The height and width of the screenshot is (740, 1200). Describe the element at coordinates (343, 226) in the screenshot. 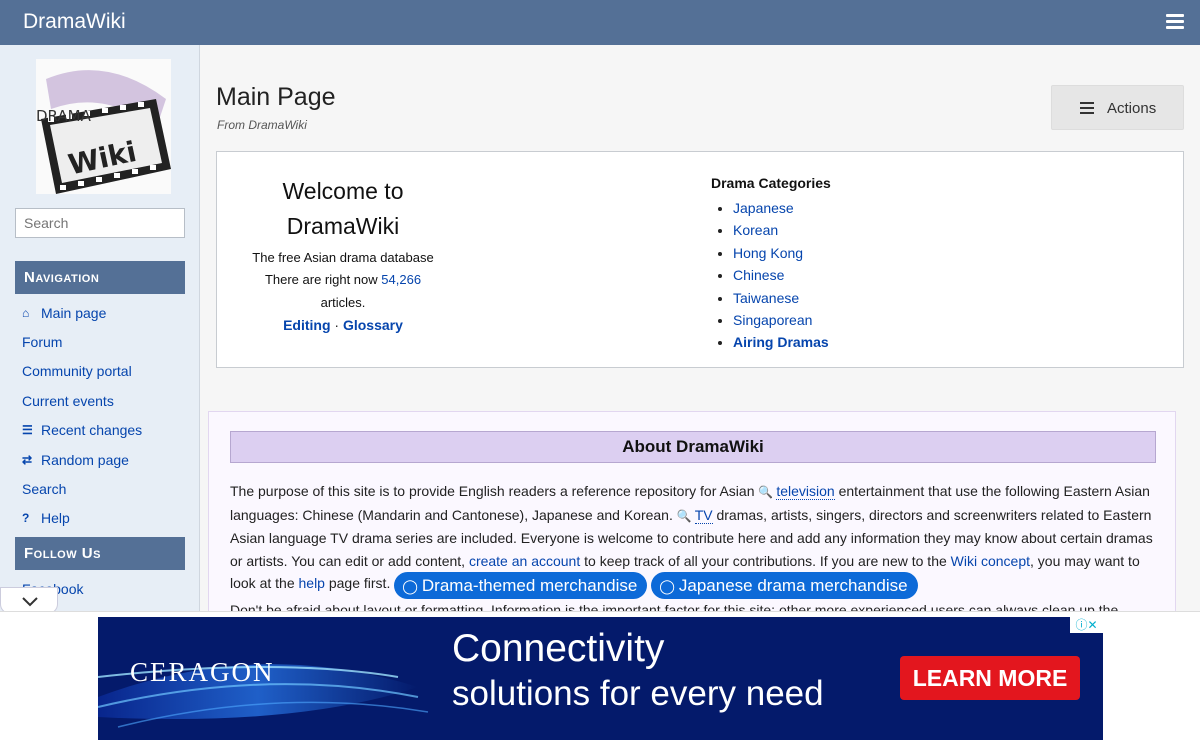

I see `welcome-title-line2: DramaWiki` at that location.